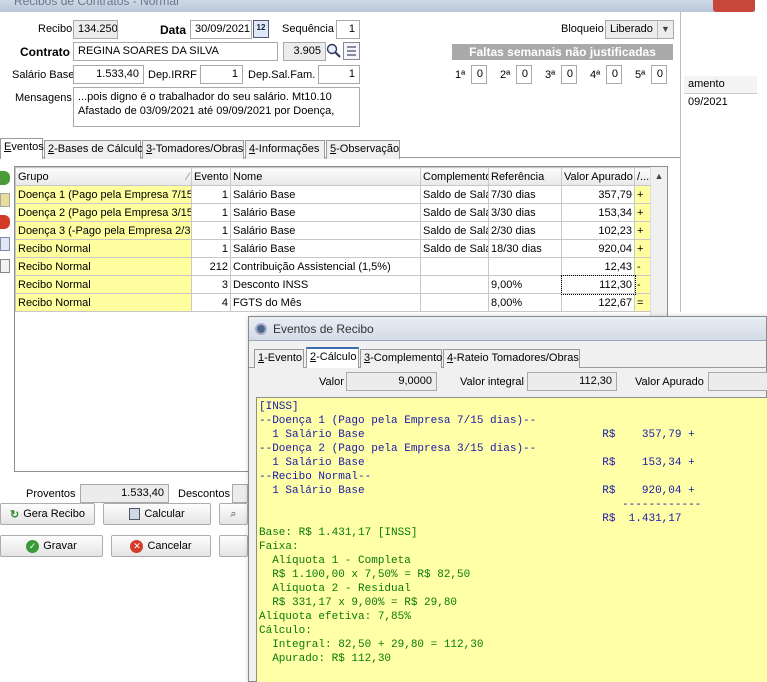 The image size is (767, 682). What do you see at coordinates (221, 29) in the screenshot?
I see `data-field: 30/09/2021` at bounding box center [221, 29].